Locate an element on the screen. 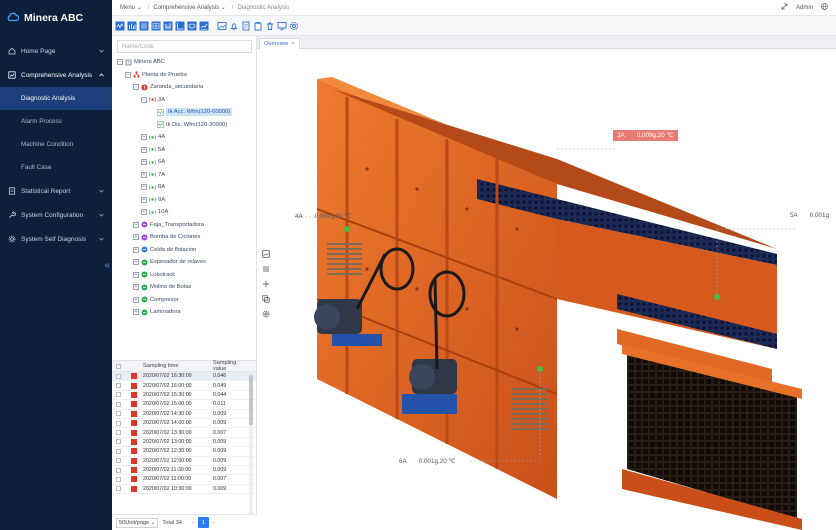 The height and width of the screenshot is (530, 836). bell-icon is located at coordinates (234, 25).